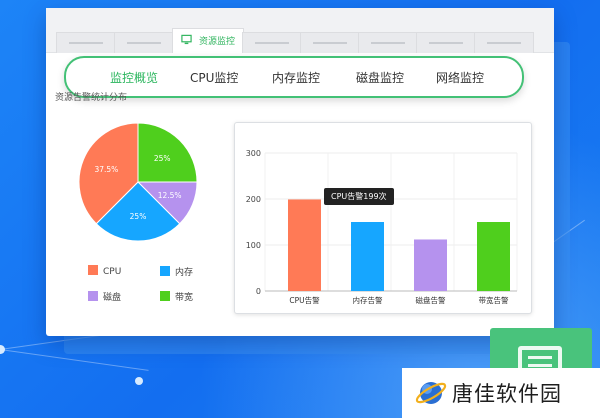 The width and height of the screenshot is (600, 418). I want to click on nav-item-disk: 磁盘监控, so click(380, 77).